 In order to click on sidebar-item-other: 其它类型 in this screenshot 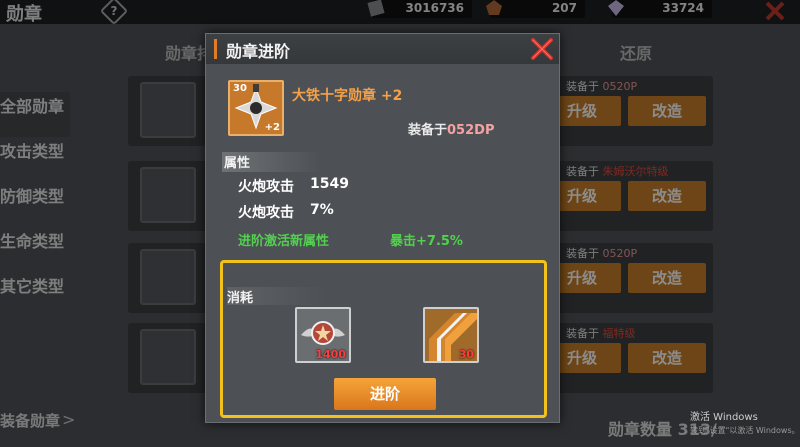, I will do `click(35, 294)`.